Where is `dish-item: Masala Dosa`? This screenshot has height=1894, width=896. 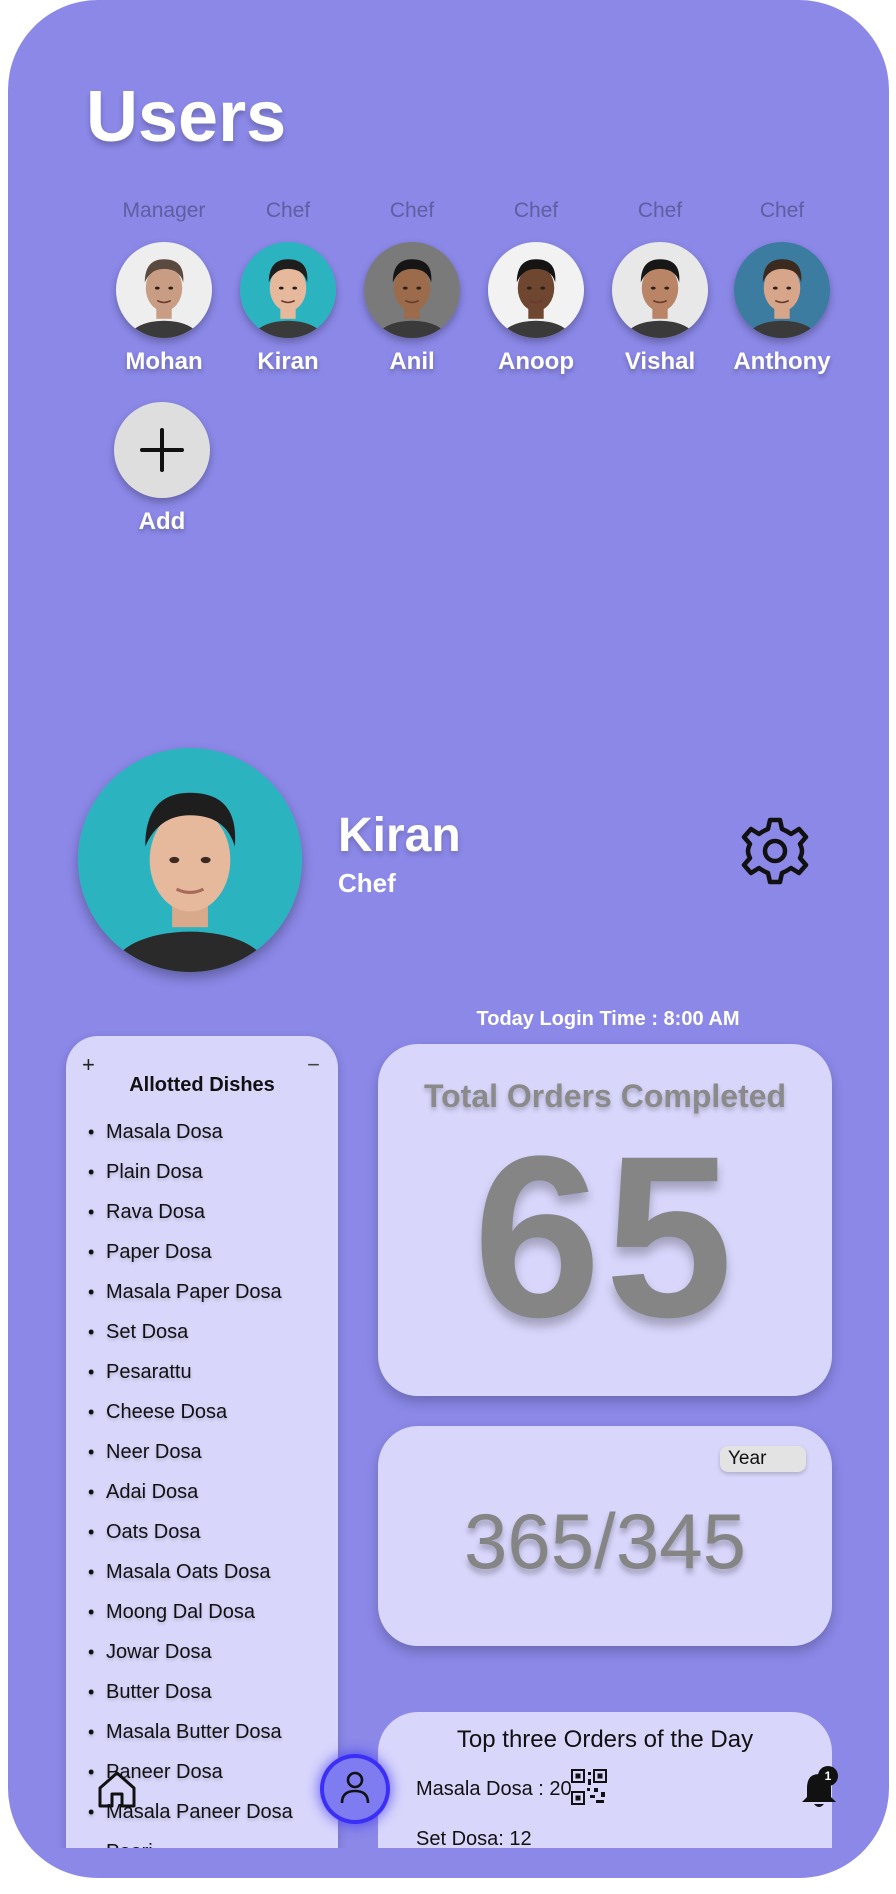
dish-item: Masala Dosa is located at coordinates (190, 1132).